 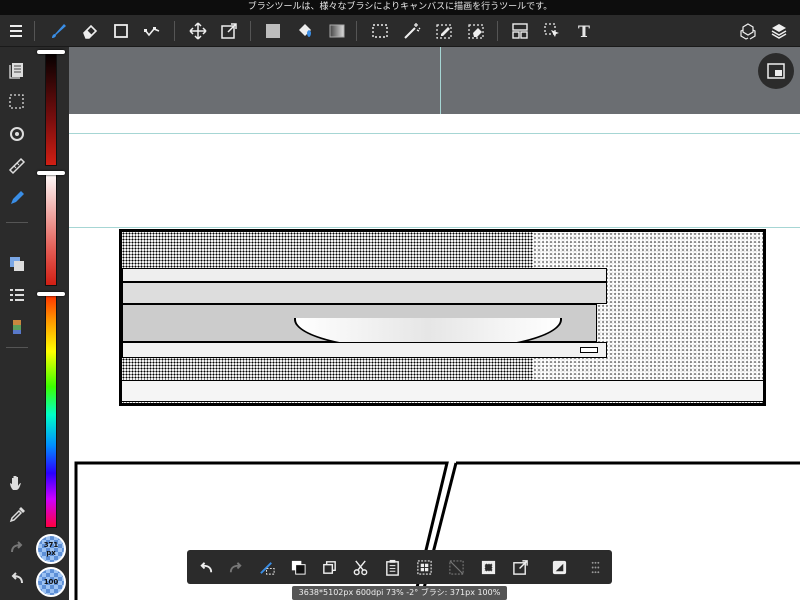 I want to click on console-top, so click(x=364, y=275).